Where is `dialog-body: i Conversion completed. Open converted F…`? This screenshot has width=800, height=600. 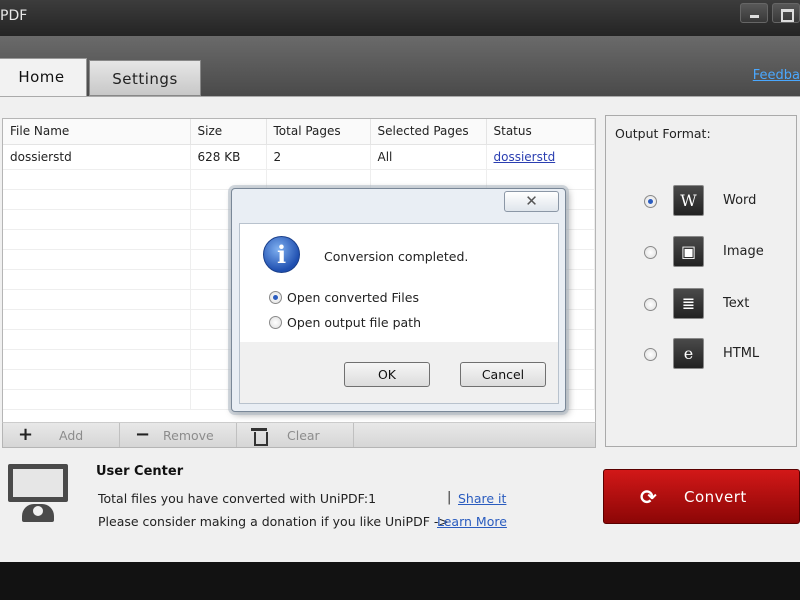 dialog-body: i Conversion completed. Open converted F… is located at coordinates (399, 313).